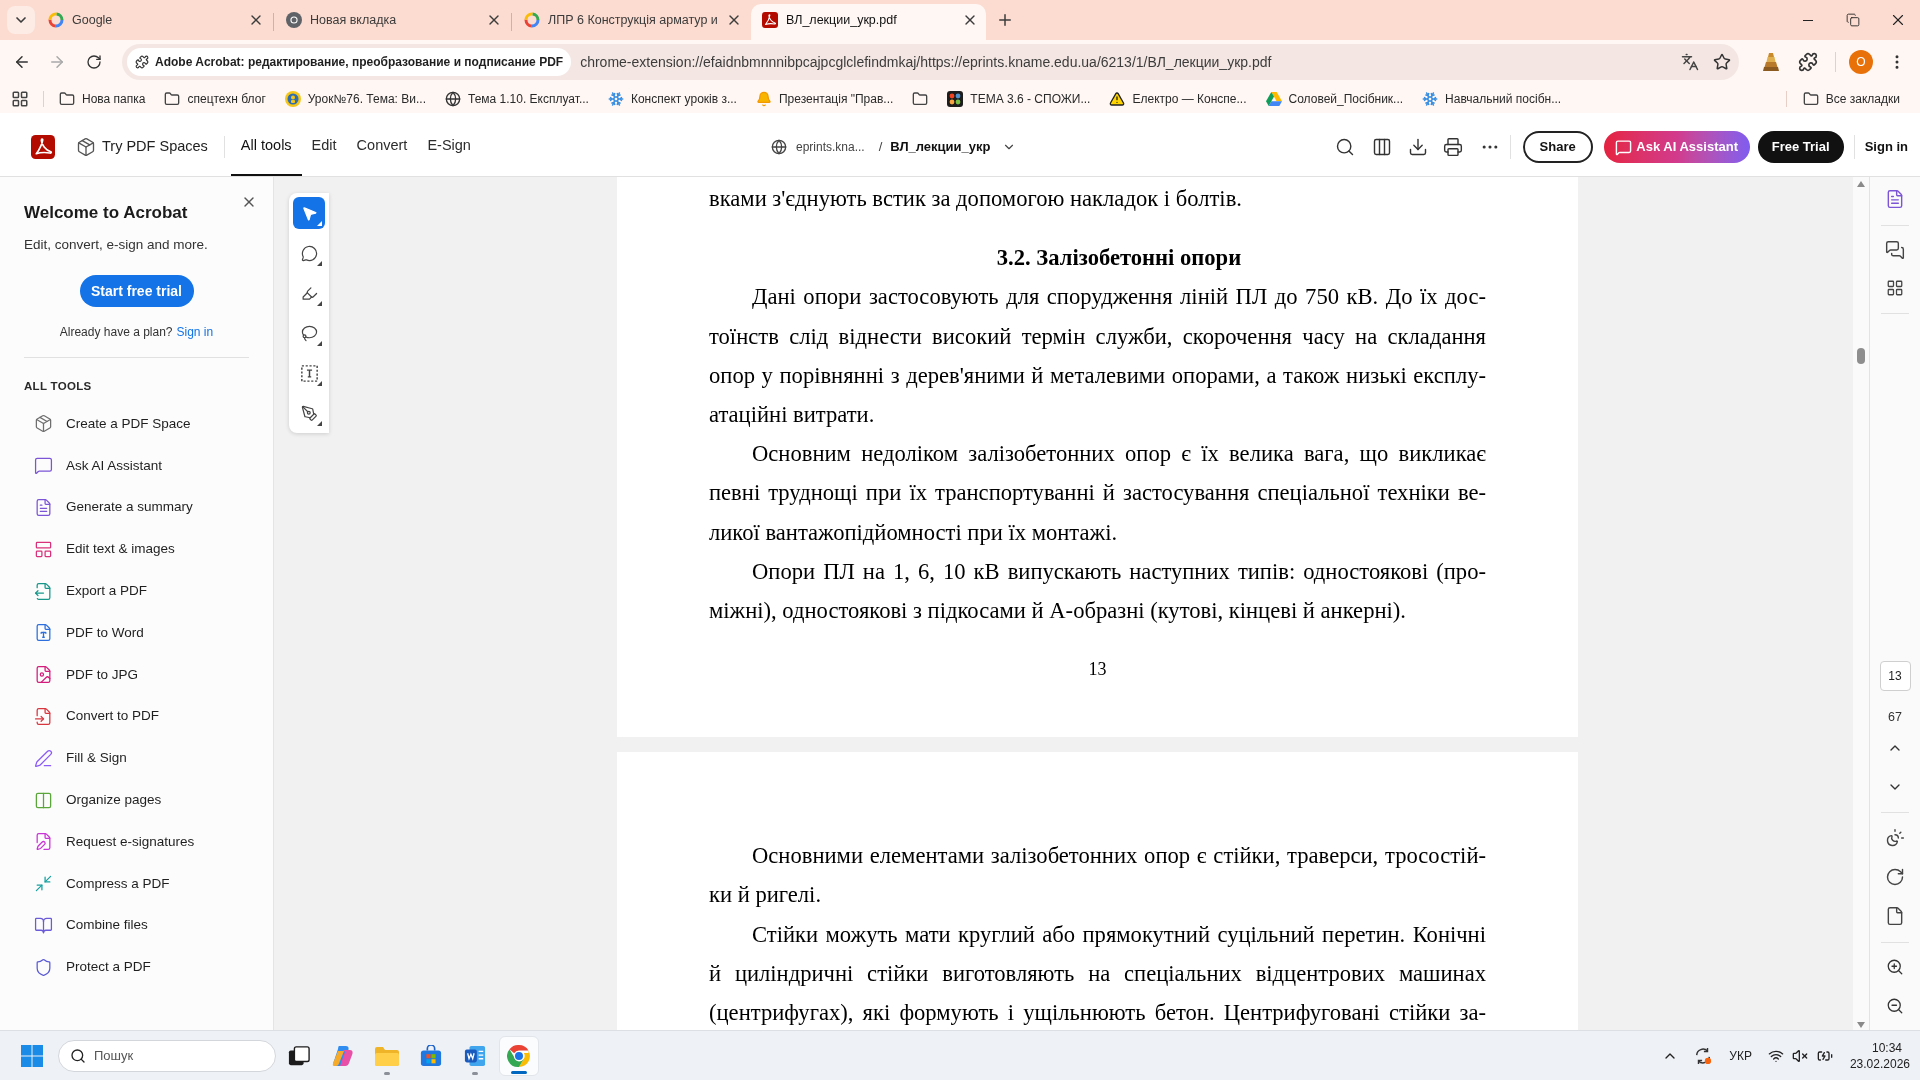  What do you see at coordinates (324, 147) in the screenshot?
I see `nav-tab: Edit` at bounding box center [324, 147].